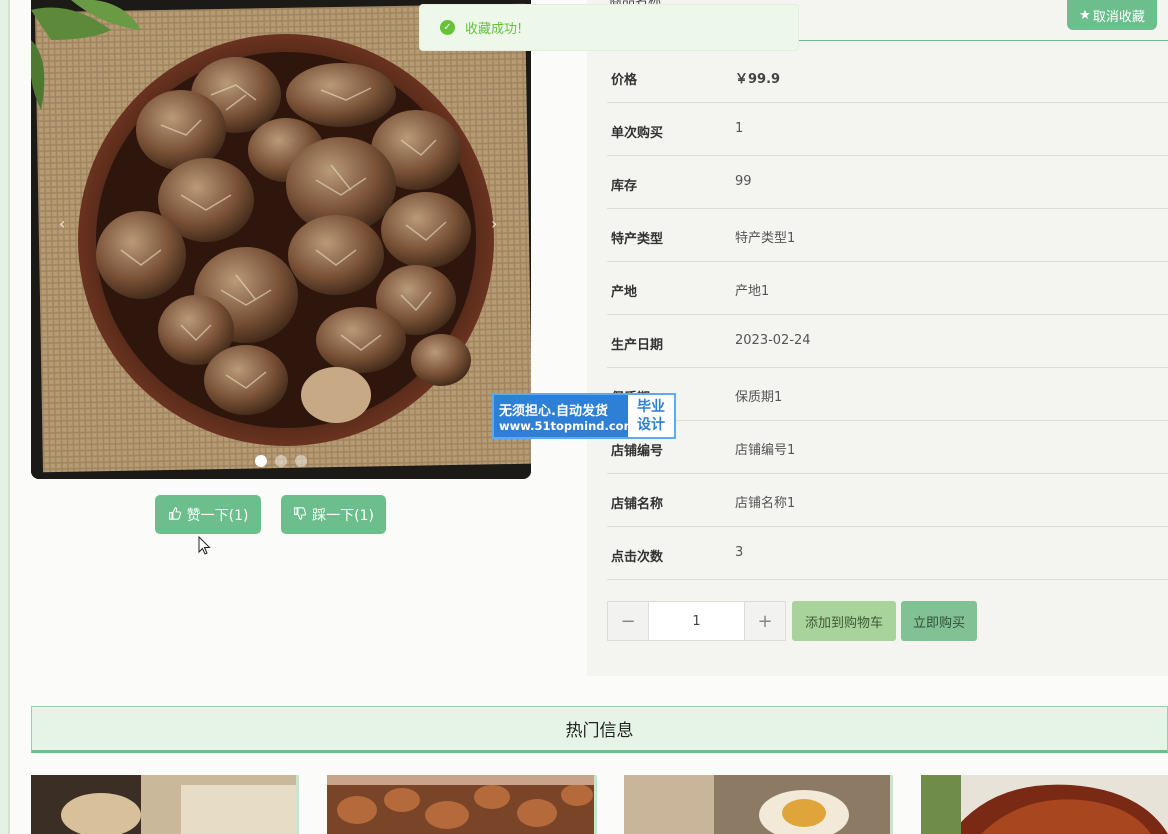 The width and height of the screenshot is (1168, 834). I want to click on detail-value: 店铺名称1, so click(765, 503).